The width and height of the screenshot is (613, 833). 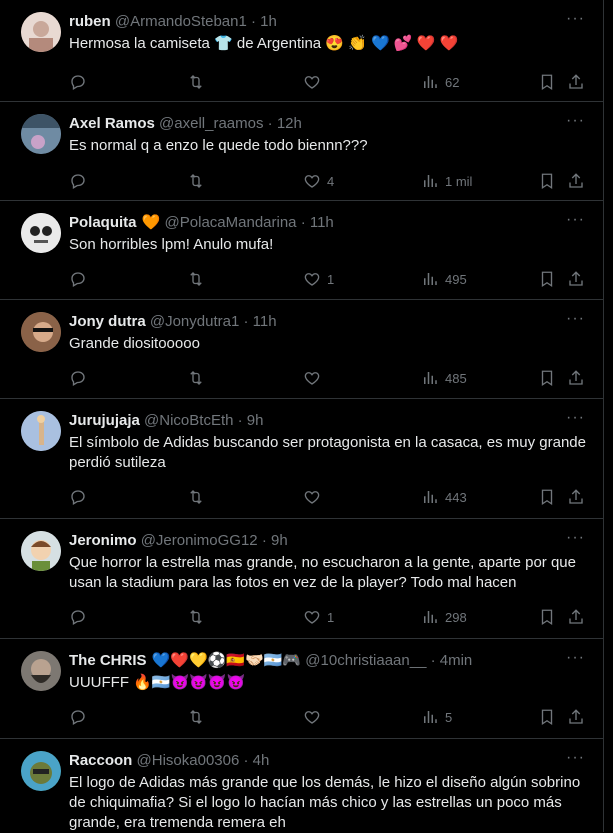 I want to click on views-button: 62, so click(x=440, y=82).